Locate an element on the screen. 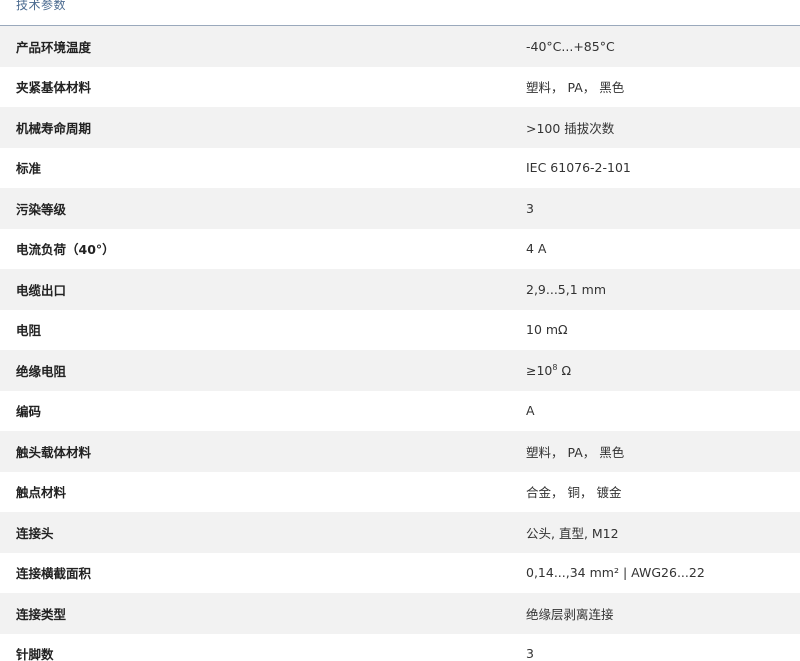 The height and width of the screenshot is (661, 800). spec-label: 夹紧基体材料 is located at coordinates (54, 88).